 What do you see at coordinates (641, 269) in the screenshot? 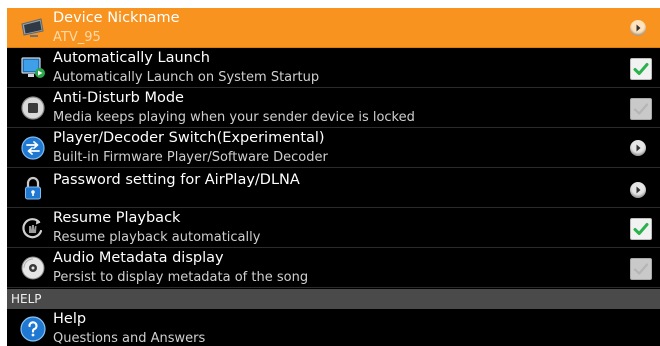
I see `audio-metadata-checkbox` at bounding box center [641, 269].